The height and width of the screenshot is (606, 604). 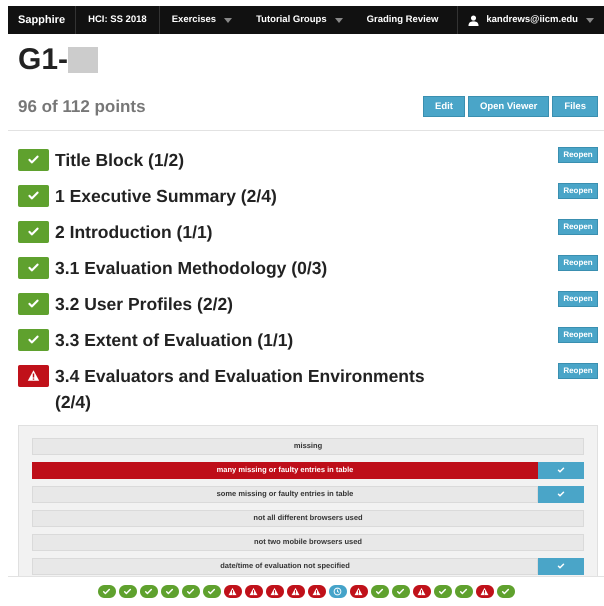 I want to click on brand-link: Sapphire, so click(x=42, y=20).